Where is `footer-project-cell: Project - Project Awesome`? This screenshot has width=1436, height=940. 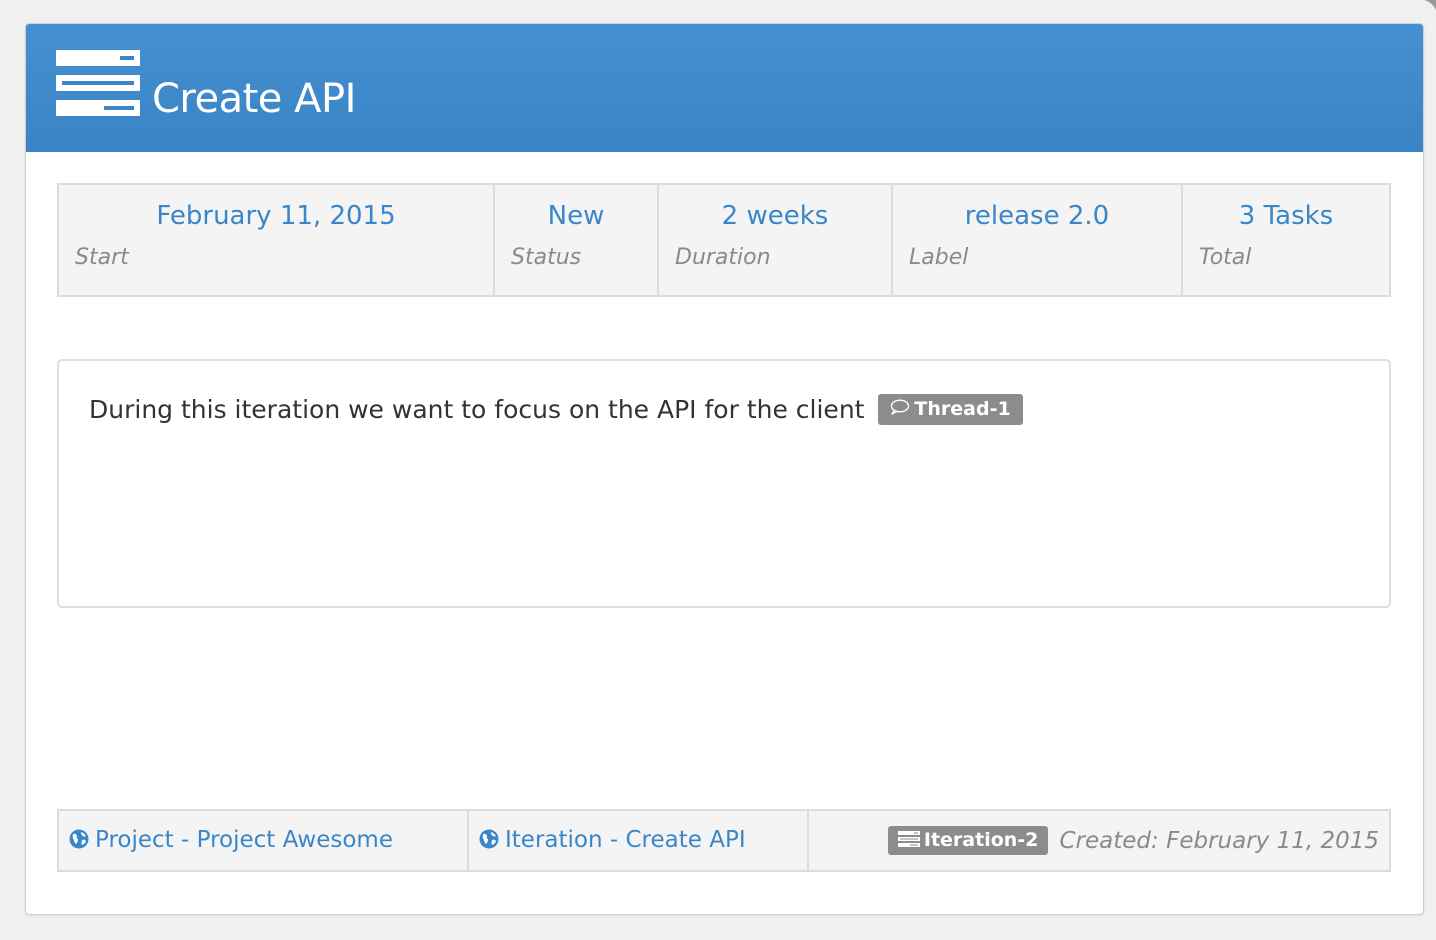 footer-project-cell: Project - Project Awesome is located at coordinates (264, 840).